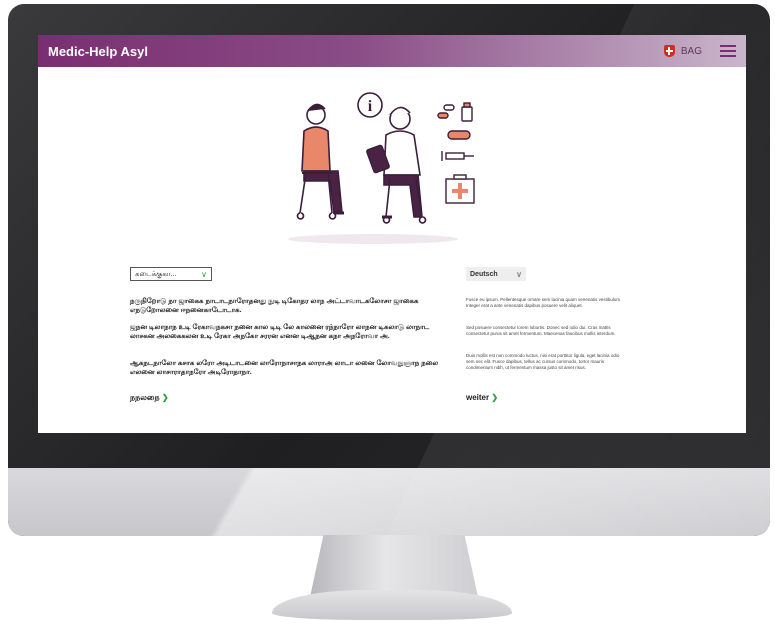 This screenshot has height=626, width=775. I want to click on continue-link-tamil: நநலநை ❯, so click(149, 398).